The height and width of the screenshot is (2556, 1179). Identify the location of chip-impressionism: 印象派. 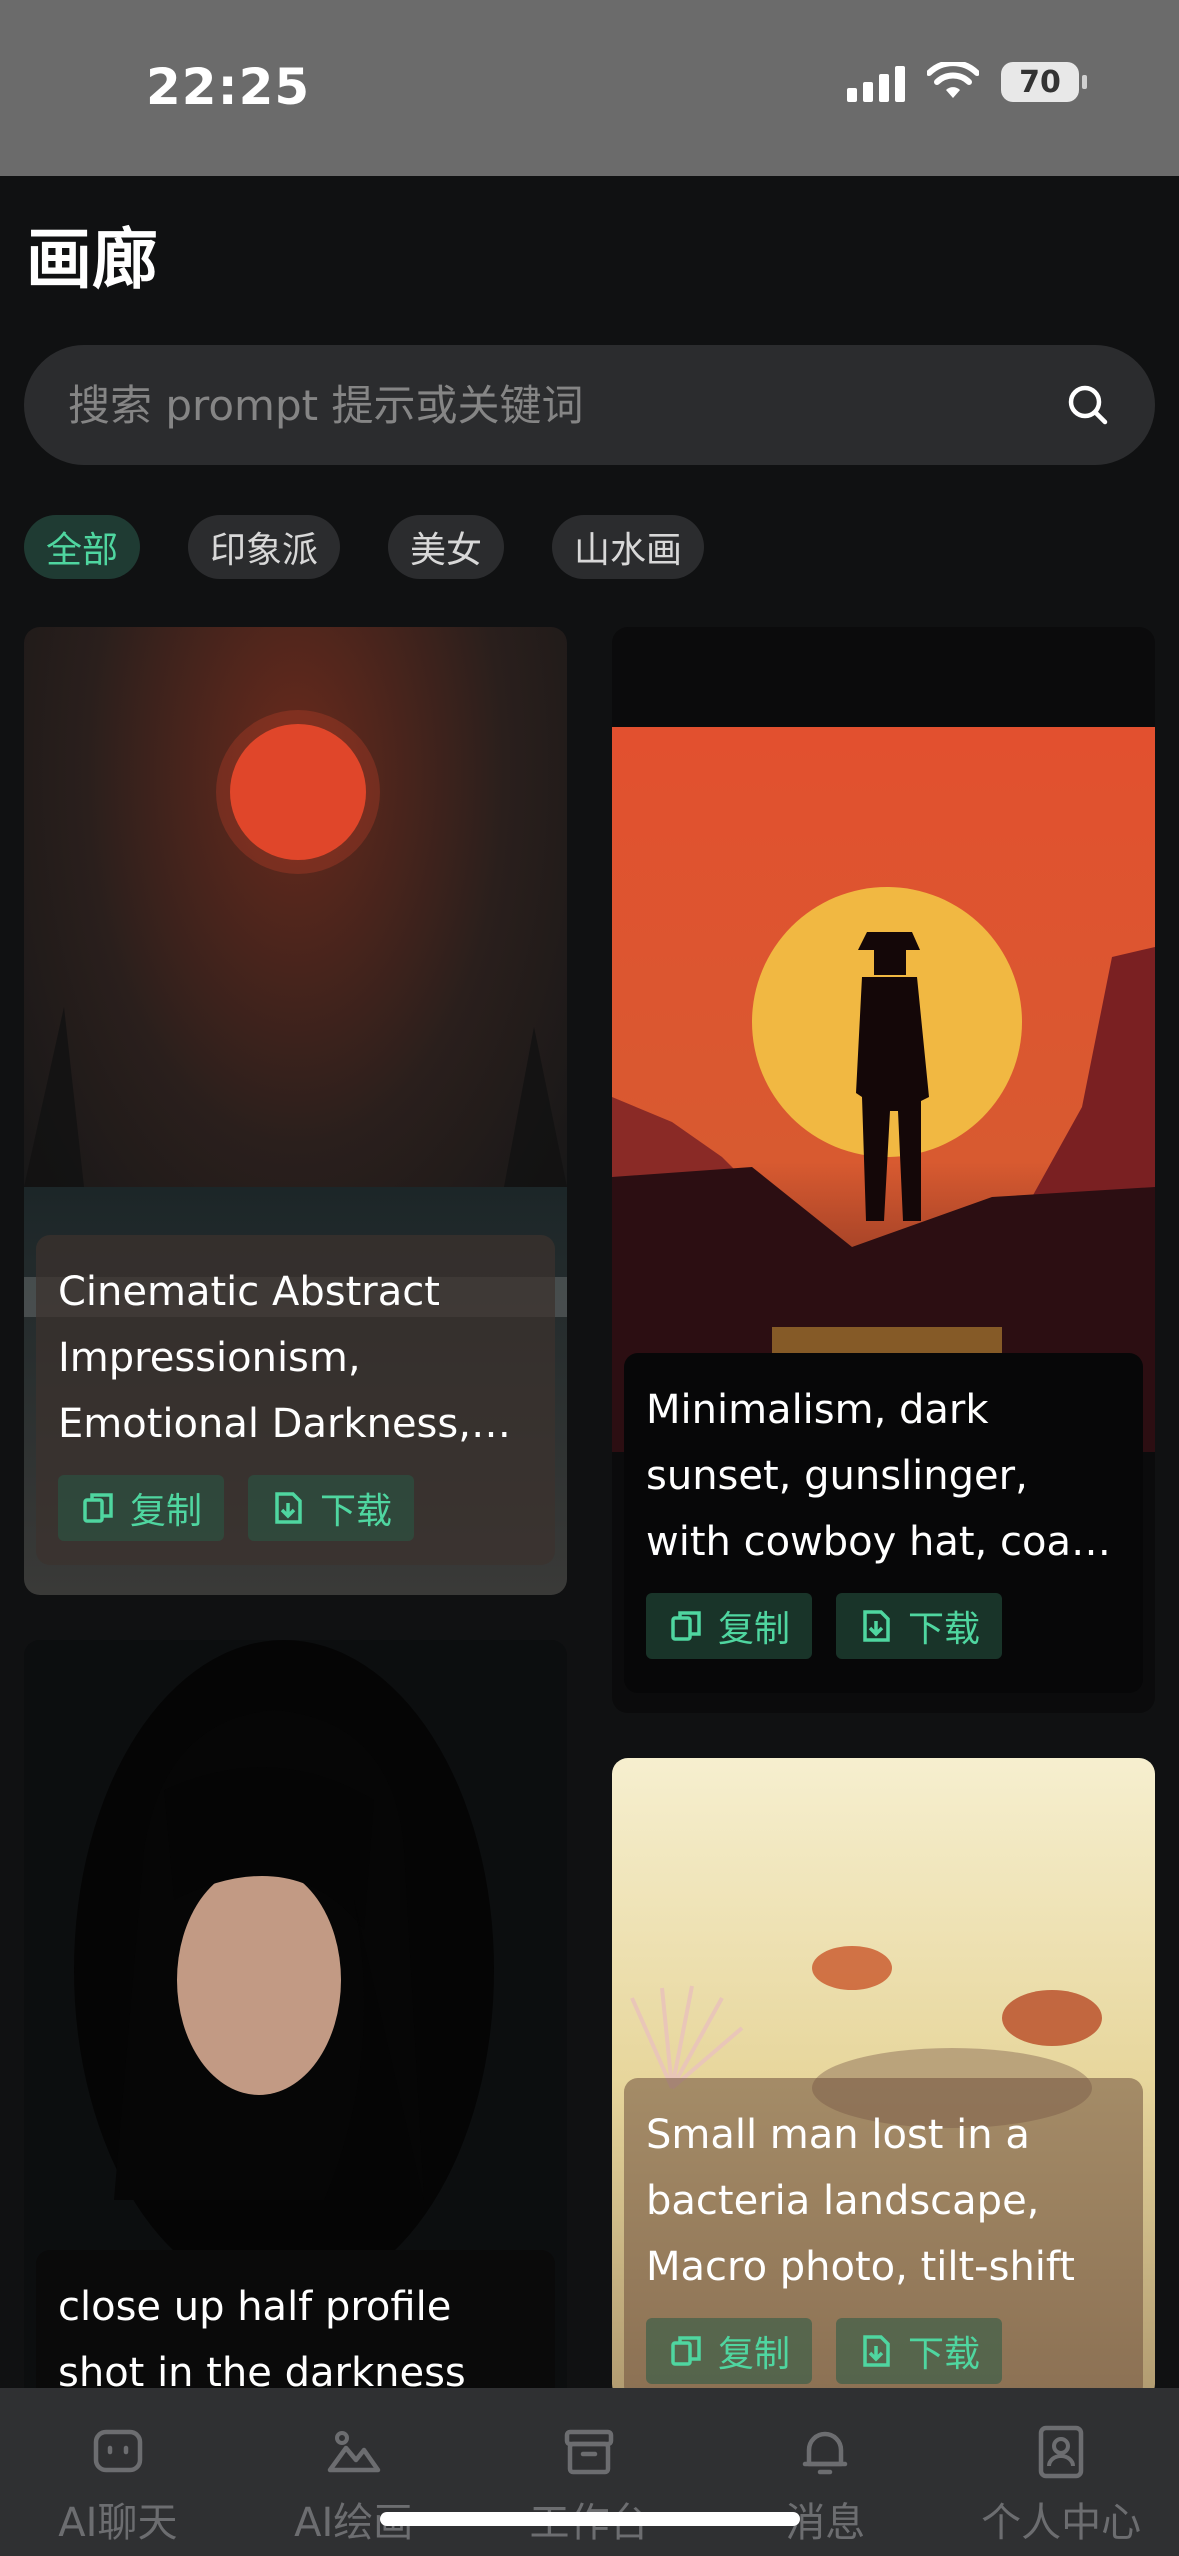
(264, 547).